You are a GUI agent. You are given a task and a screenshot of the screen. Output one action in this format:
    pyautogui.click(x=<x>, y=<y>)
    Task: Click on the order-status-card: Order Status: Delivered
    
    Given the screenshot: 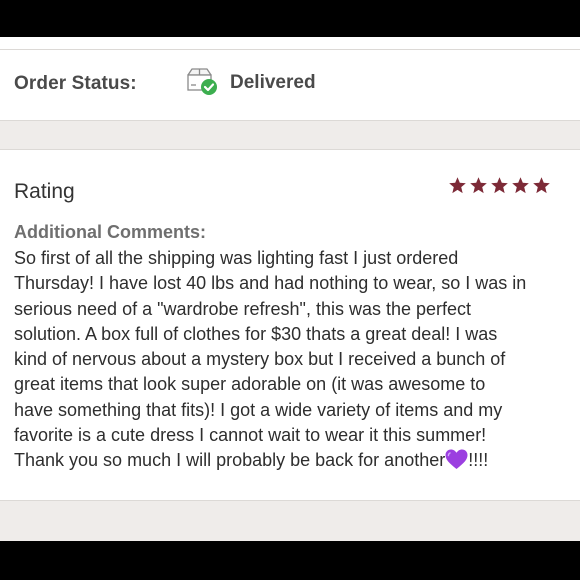 What is the action you would take?
    pyautogui.click(x=290, y=79)
    